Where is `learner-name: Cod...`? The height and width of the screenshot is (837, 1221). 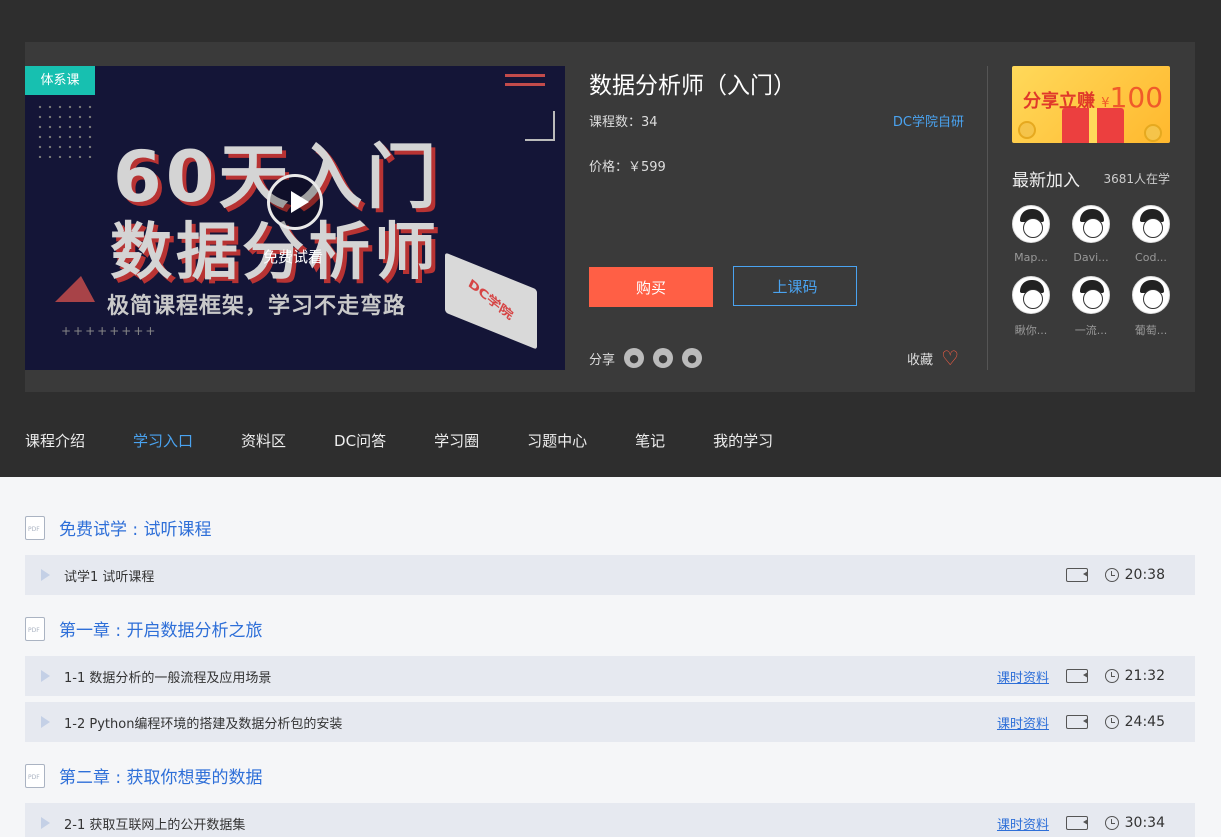 learner-name: Cod... is located at coordinates (1151, 257).